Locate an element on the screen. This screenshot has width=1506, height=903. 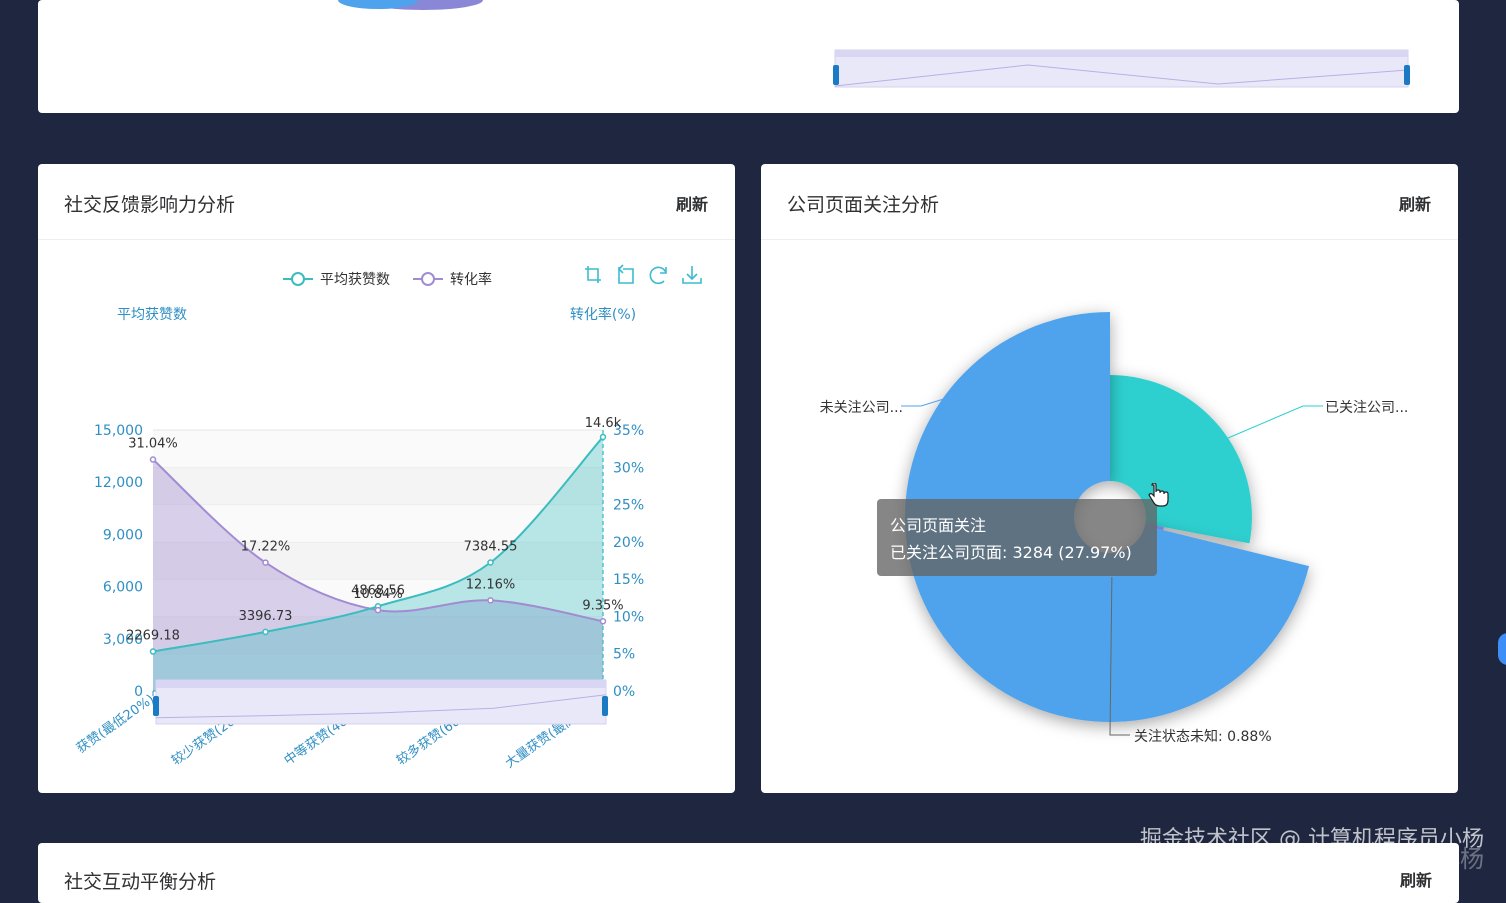
y-left-tick-label: 6,000 is located at coordinates (123, 588).